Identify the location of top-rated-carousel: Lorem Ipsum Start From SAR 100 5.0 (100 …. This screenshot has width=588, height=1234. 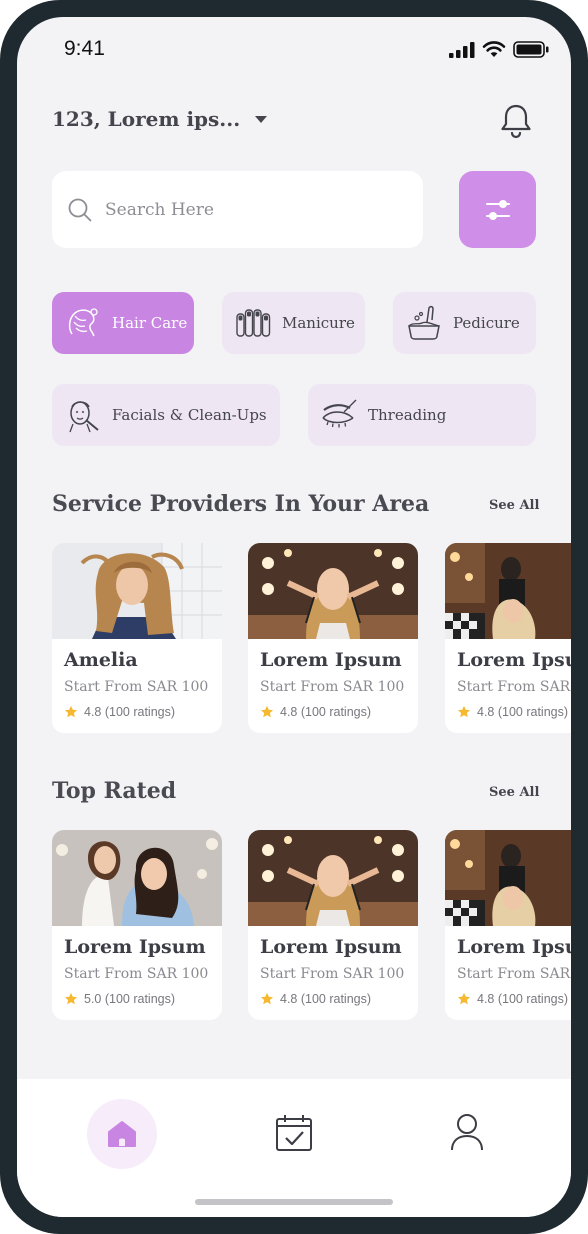
(311, 925).